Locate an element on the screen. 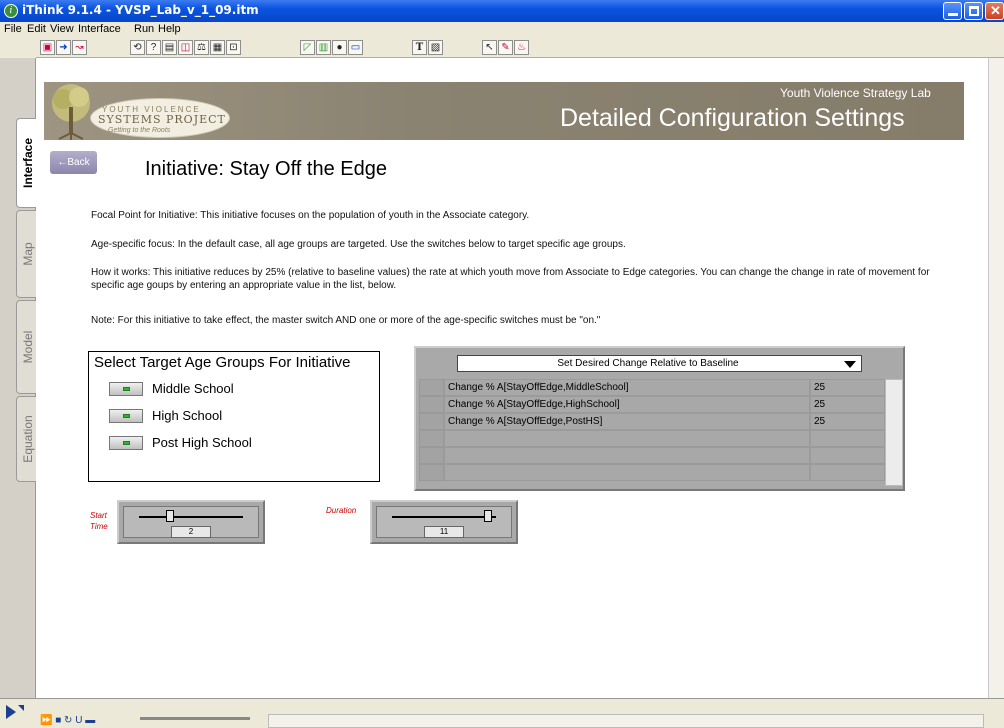 The width and height of the screenshot is (1004, 728). menu-view: View is located at coordinates (62, 29).